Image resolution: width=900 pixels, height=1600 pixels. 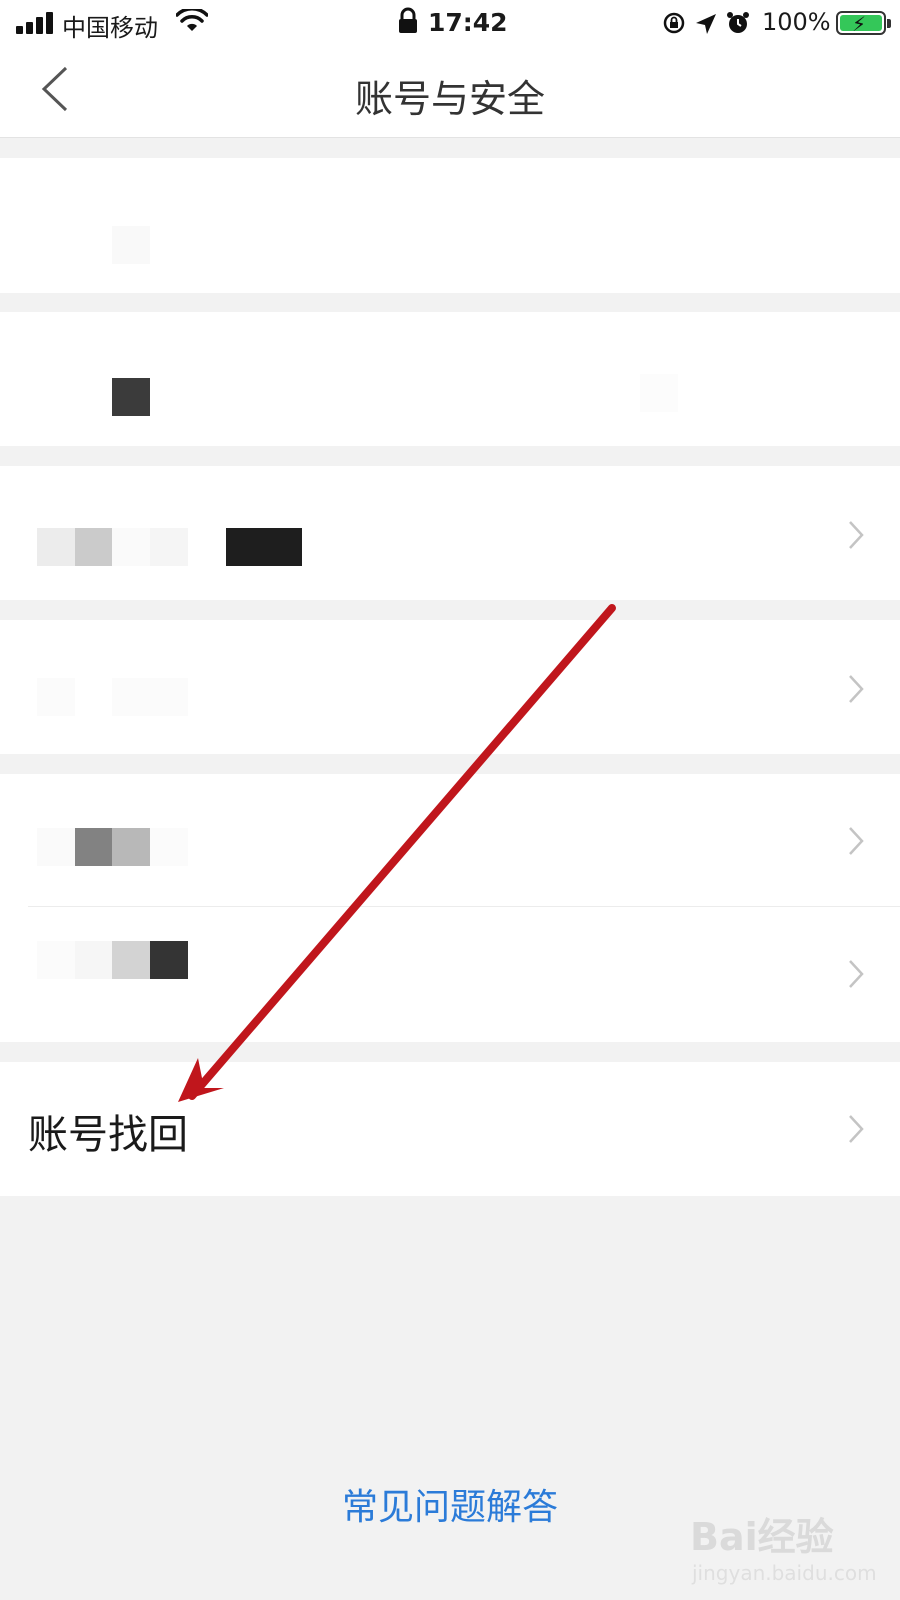 I want to click on clock-time: 17:42, so click(x=468, y=22).